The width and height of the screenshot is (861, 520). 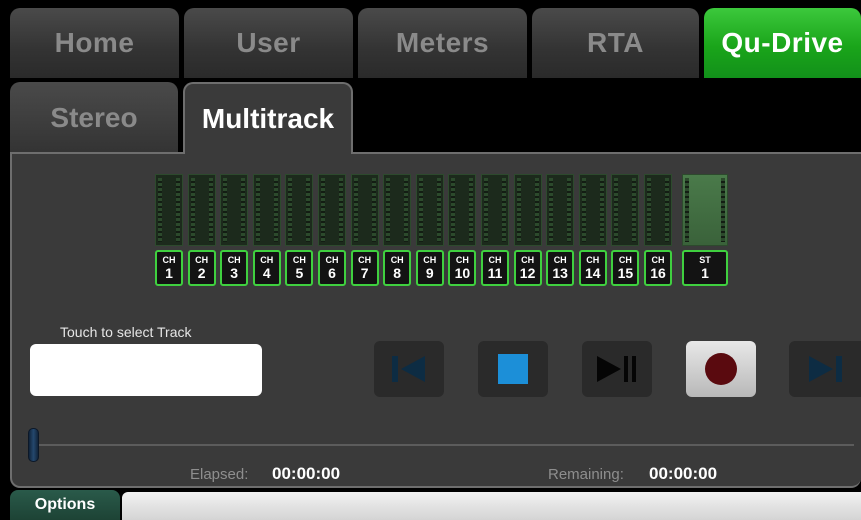 I want to click on record-button, so click(x=721, y=369).